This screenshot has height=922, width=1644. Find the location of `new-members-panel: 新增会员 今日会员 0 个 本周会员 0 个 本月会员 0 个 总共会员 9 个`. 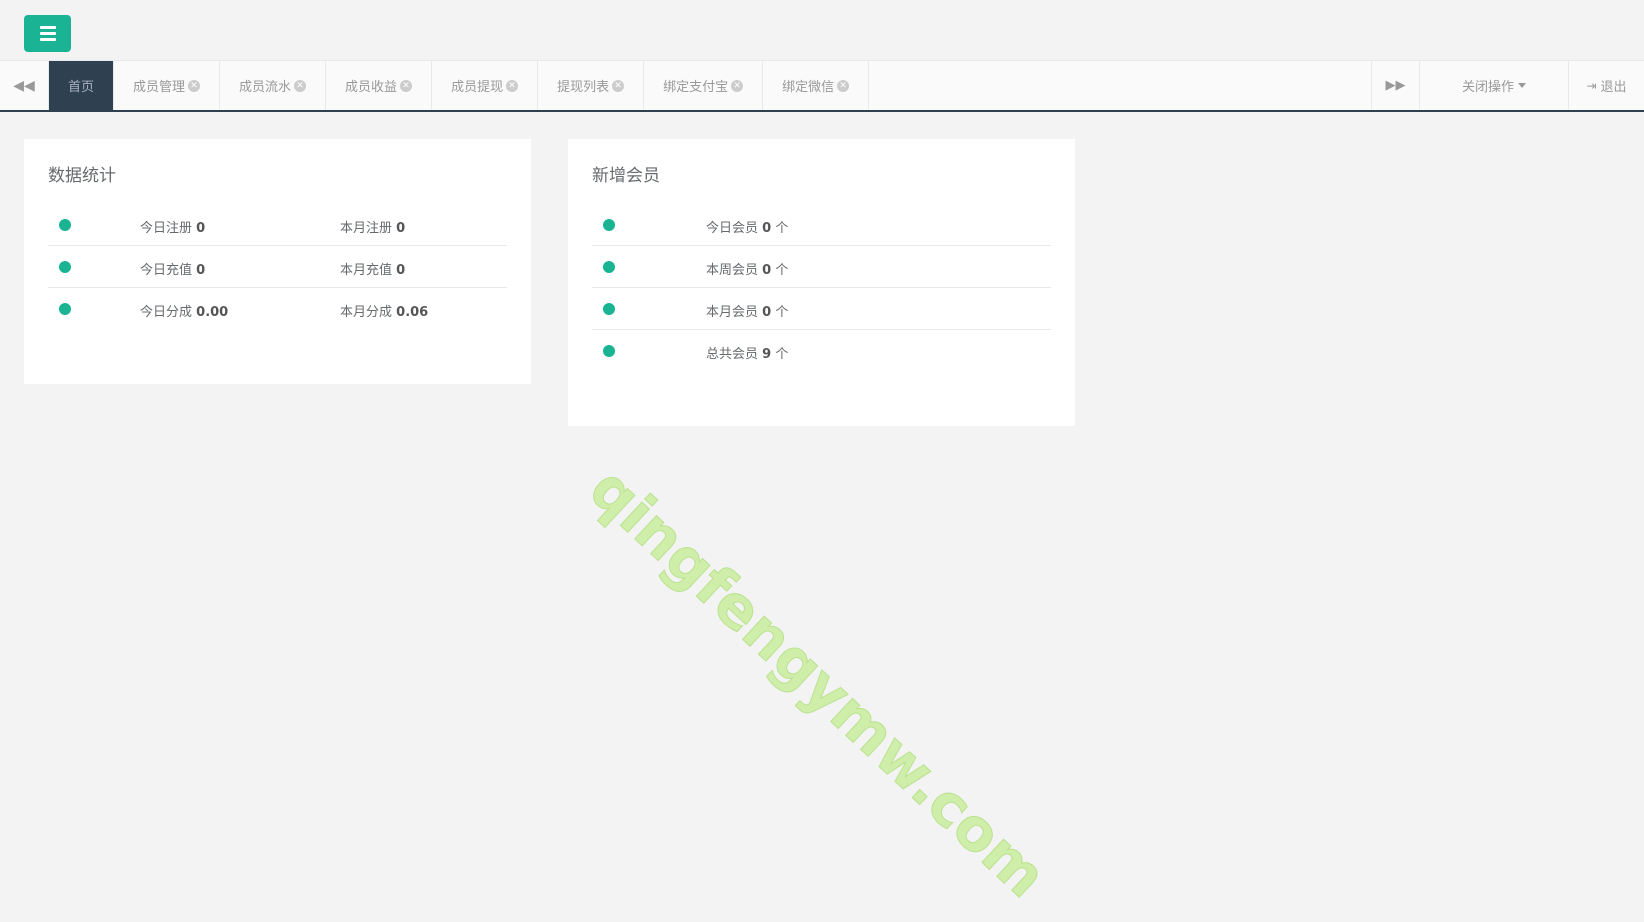

new-members-panel: 新增会员 今日会员 0 个 本周会员 0 个 本月会员 0 个 总共会员 9 个 is located at coordinates (821, 282).